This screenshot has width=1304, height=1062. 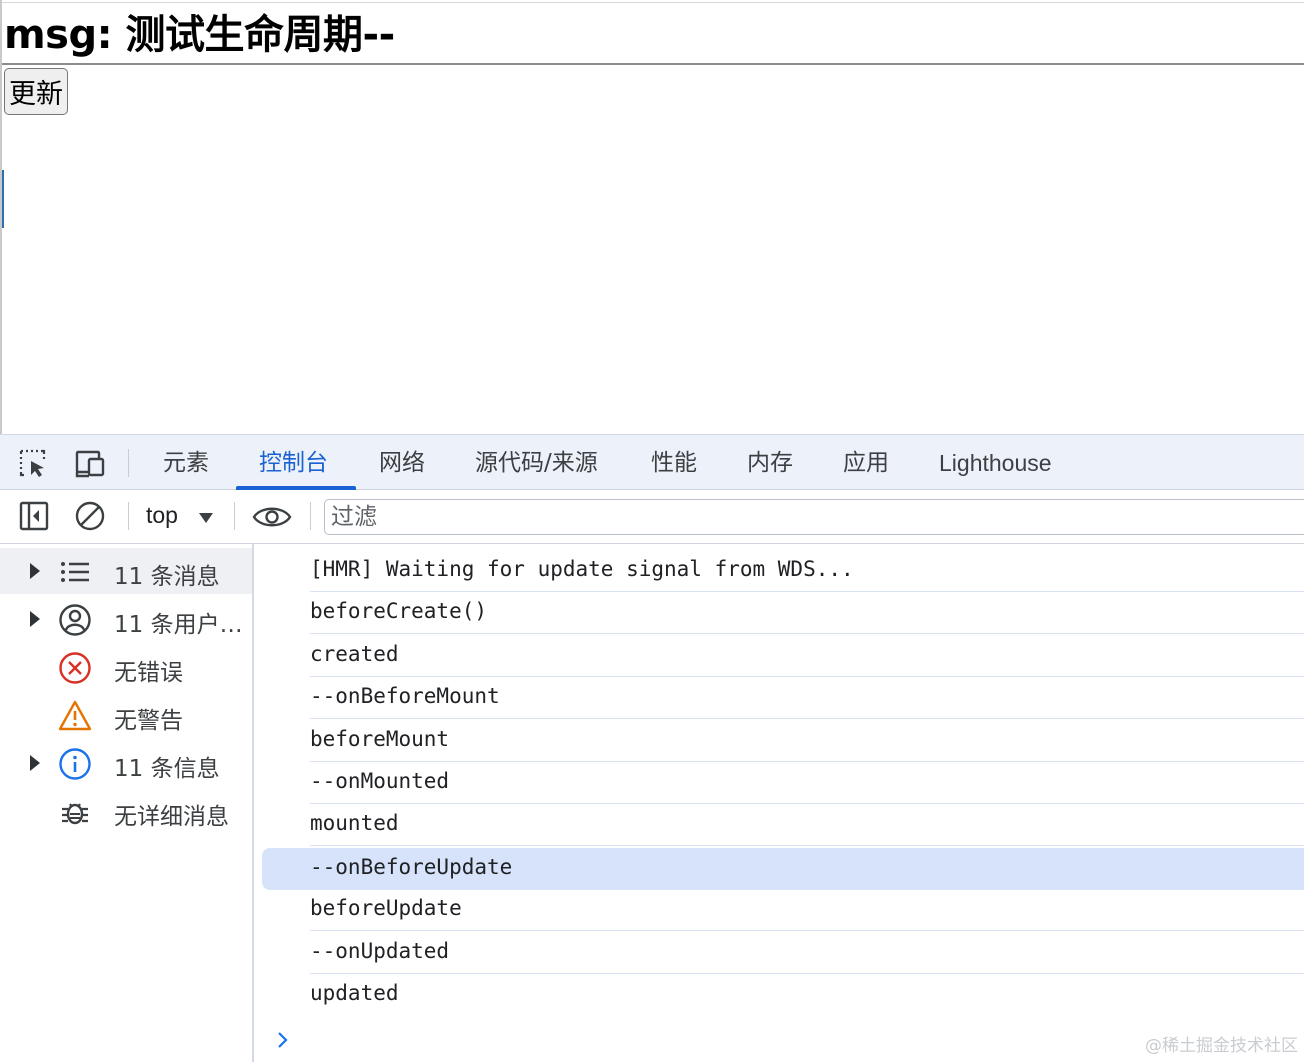 What do you see at coordinates (674, 462) in the screenshot?
I see `tab-performance: 性能` at bounding box center [674, 462].